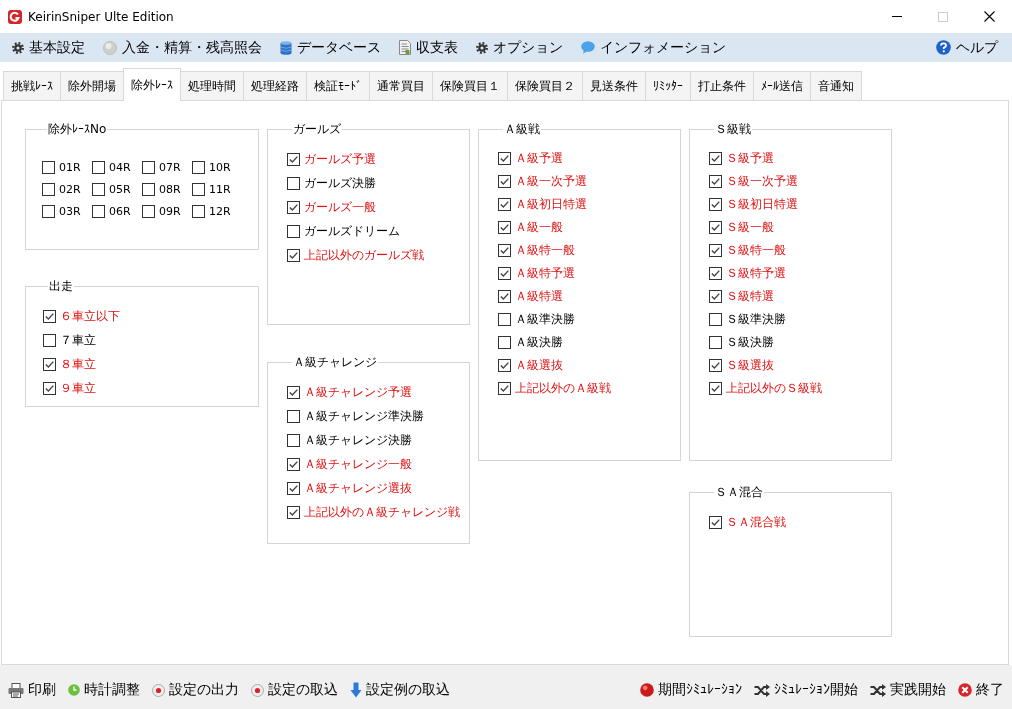  Describe the element at coordinates (782, 85) in the screenshot. I see `tab: ﾒｰﾙ送信` at that location.